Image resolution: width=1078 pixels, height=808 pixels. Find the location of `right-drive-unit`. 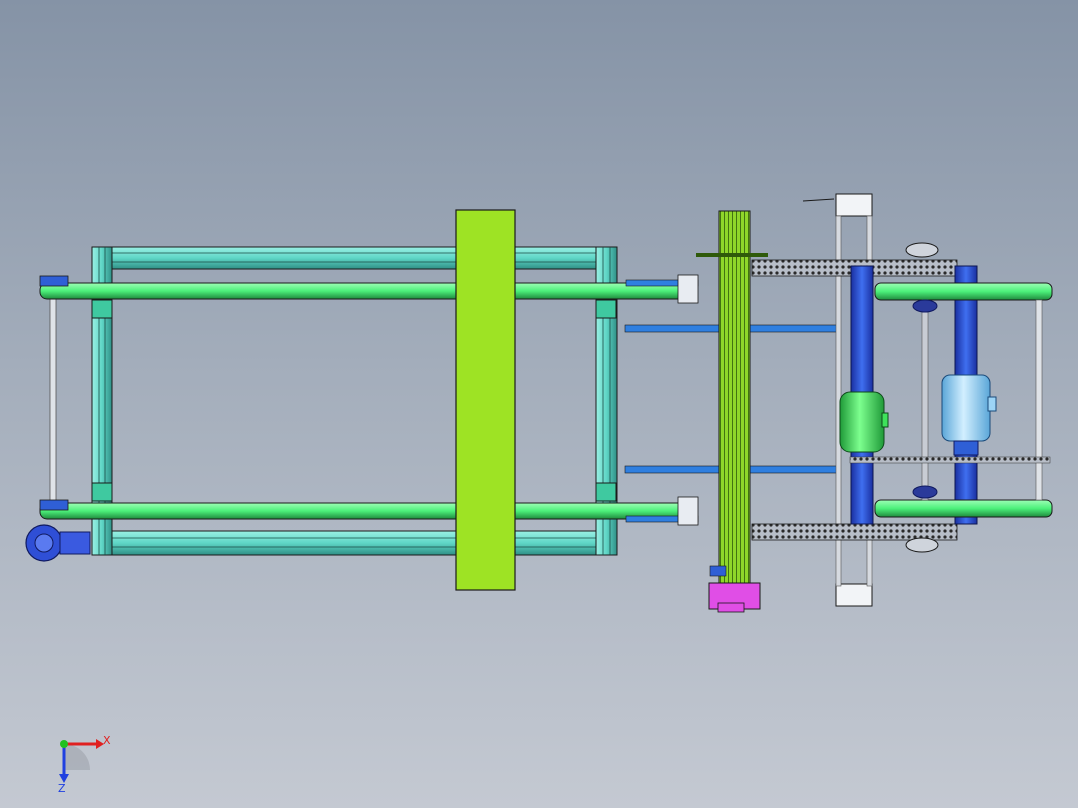

right-drive-unit is located at coordinates (902, 400).